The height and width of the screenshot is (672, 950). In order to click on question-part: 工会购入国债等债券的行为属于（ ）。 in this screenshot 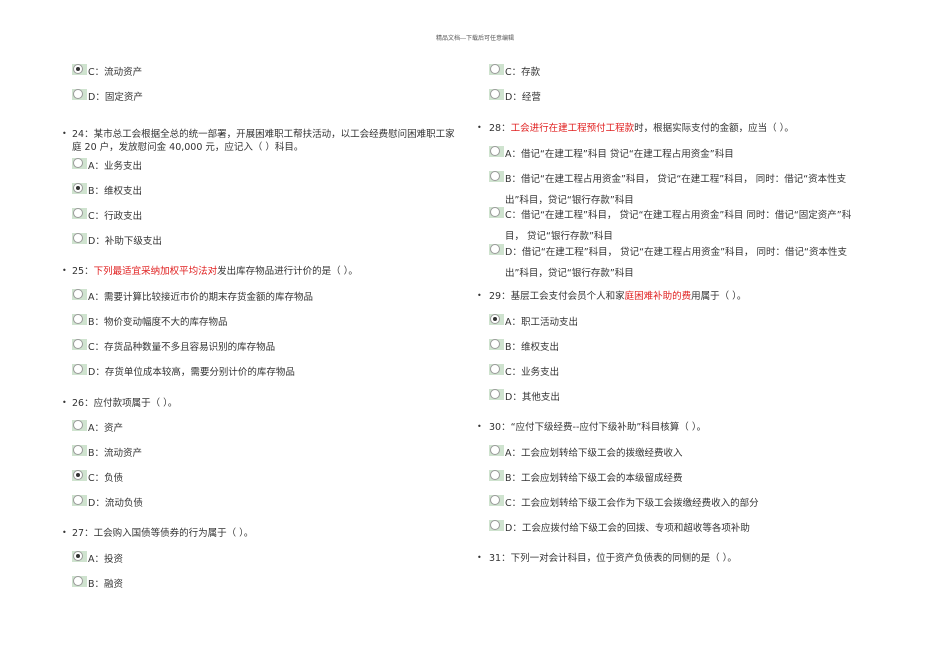, I will do `click(173, 533)`.